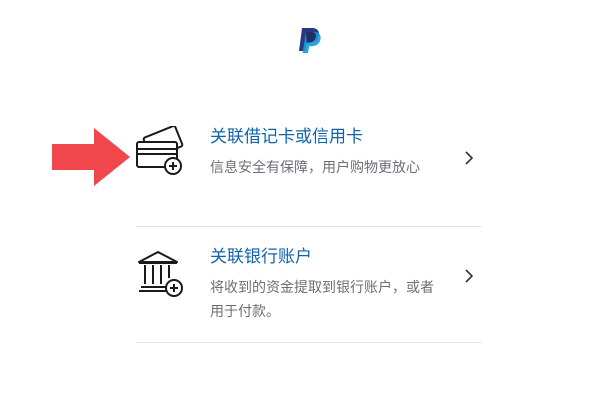  What do you see at coordinates (328, 152) in the screenshot?
I see `link-card-text: 关联借记卡或信用卡 信息安全有保障，用户购物更放心` at bounding box center [328, 152].